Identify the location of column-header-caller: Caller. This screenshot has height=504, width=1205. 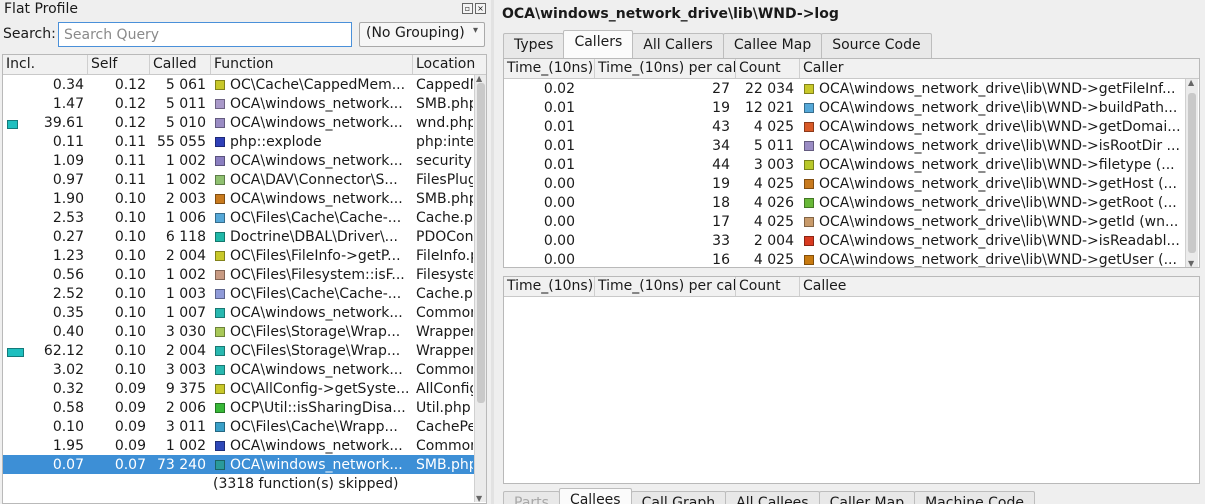
(992, 68).